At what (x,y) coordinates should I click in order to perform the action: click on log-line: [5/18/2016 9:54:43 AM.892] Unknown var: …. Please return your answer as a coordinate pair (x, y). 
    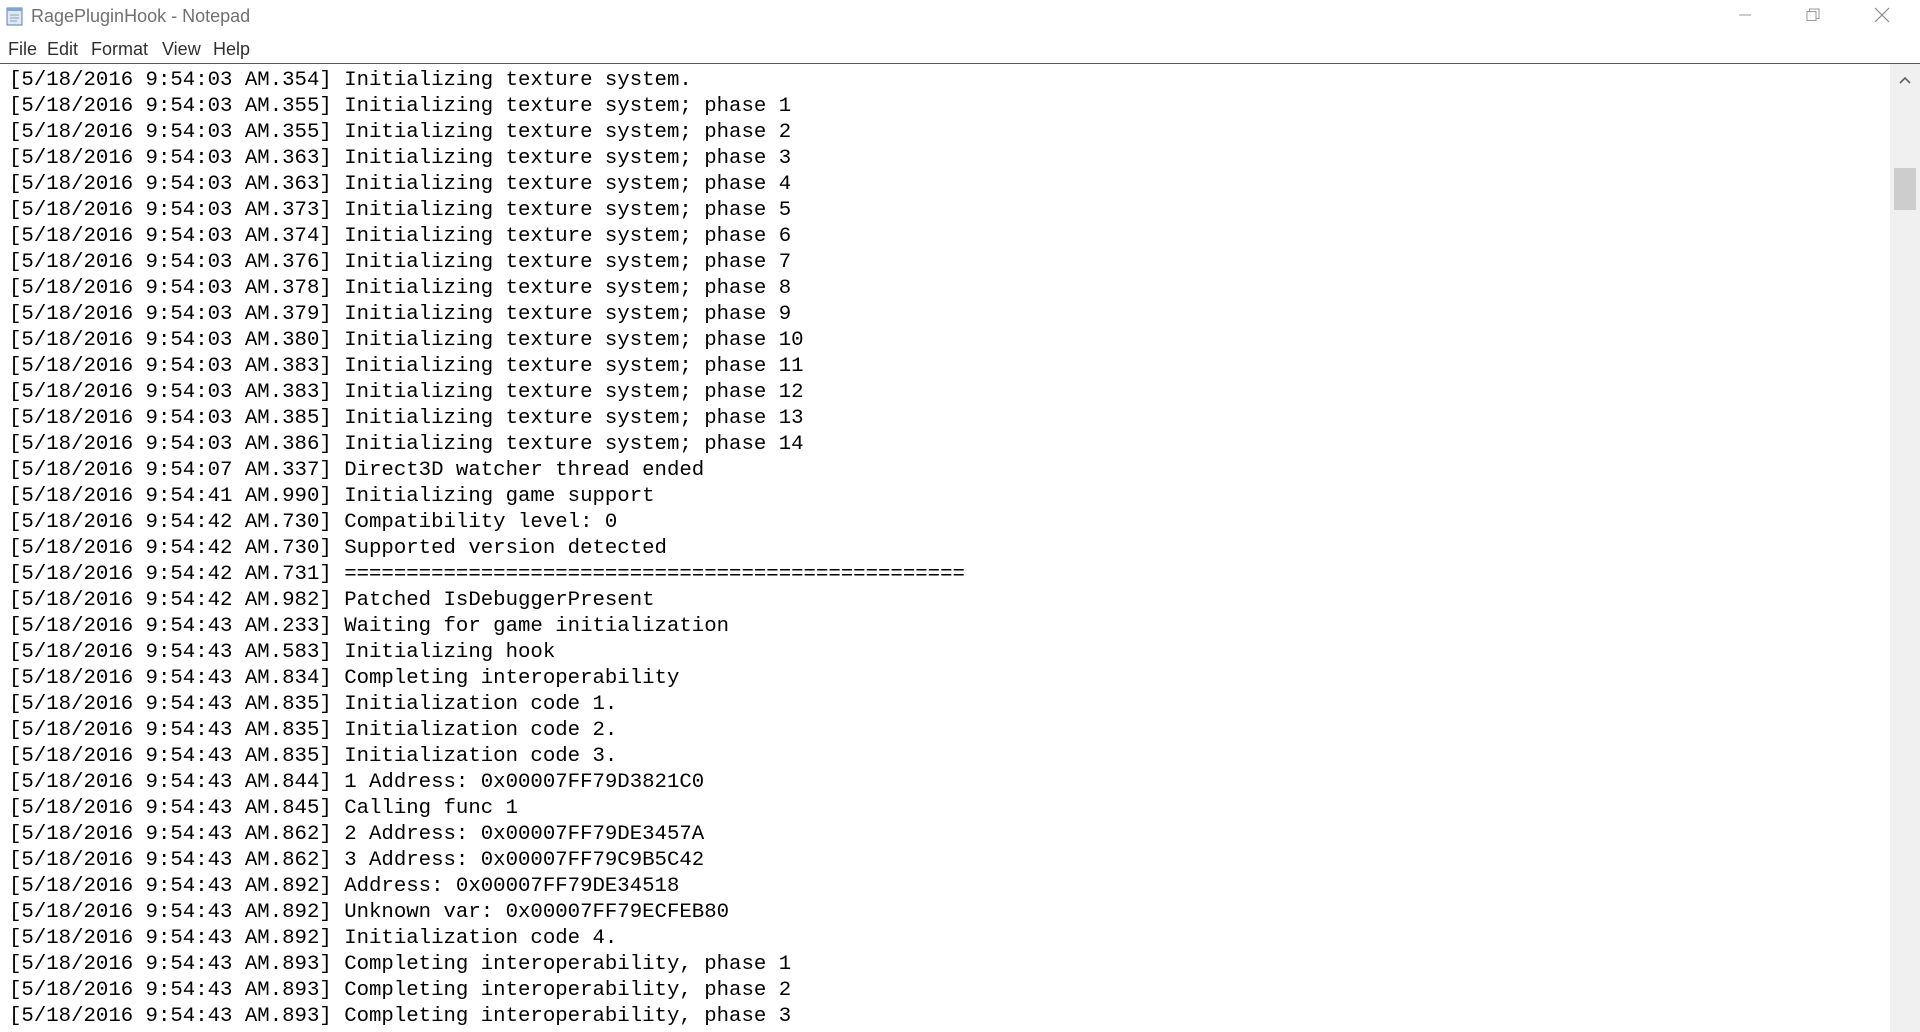
    Looking at the image, I should click on (369, 912).